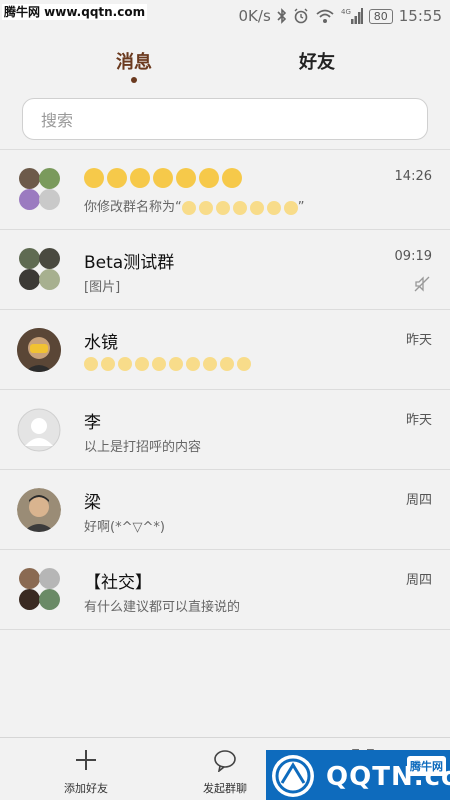  I want to click on chat-bubble-icon, so click(225, 761).